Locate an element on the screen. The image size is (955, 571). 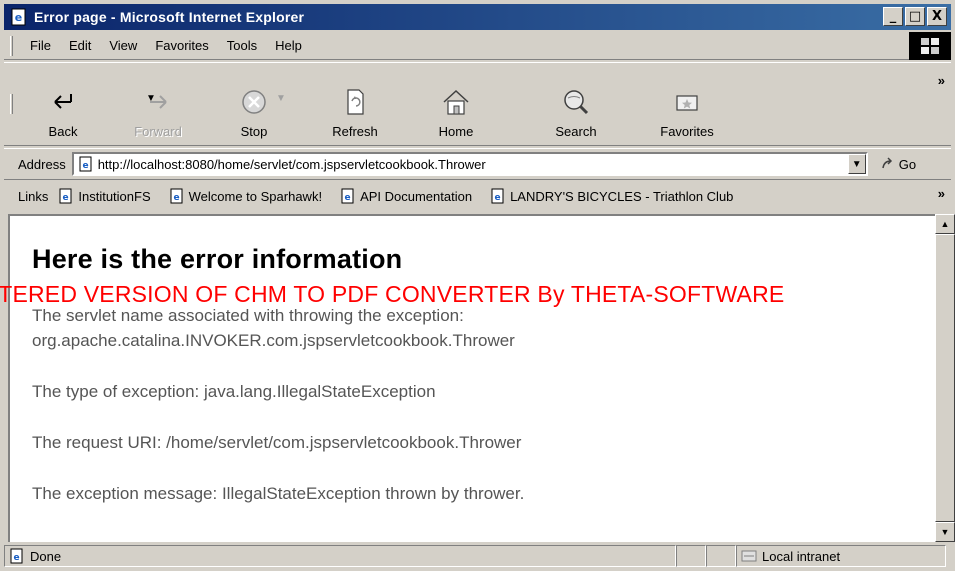
refresh-icon is located at coordinates (355, 102).